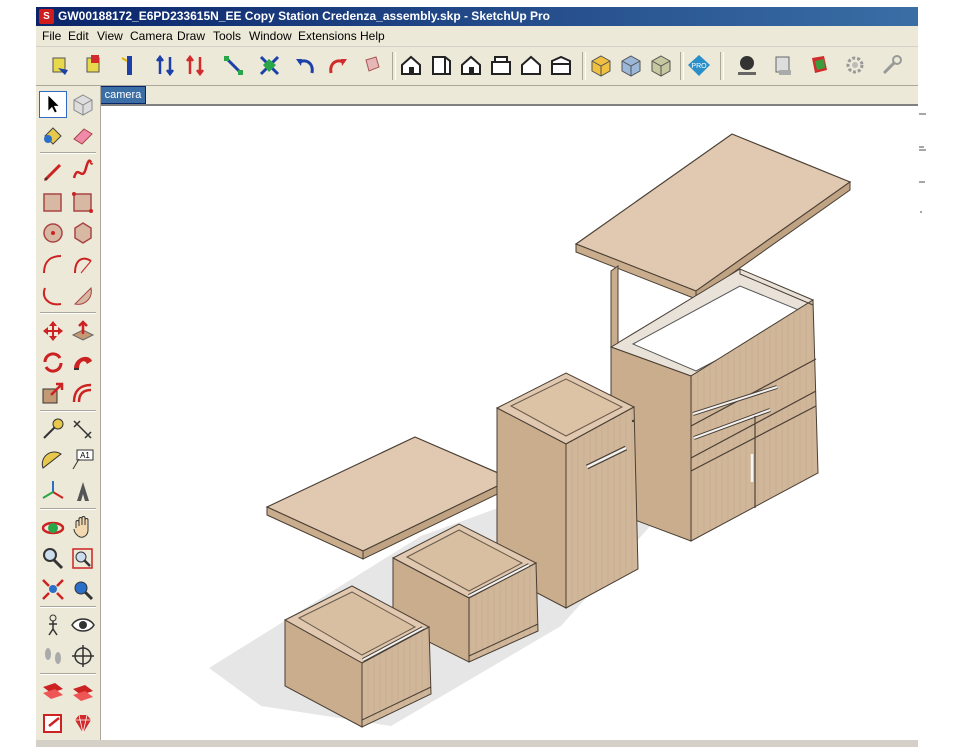 The image size is (957, 747). What do you see at coordinates (477, 96) in the screenshot?
I see `scene-tab-bar: camera` at bounding box center [477, 96].